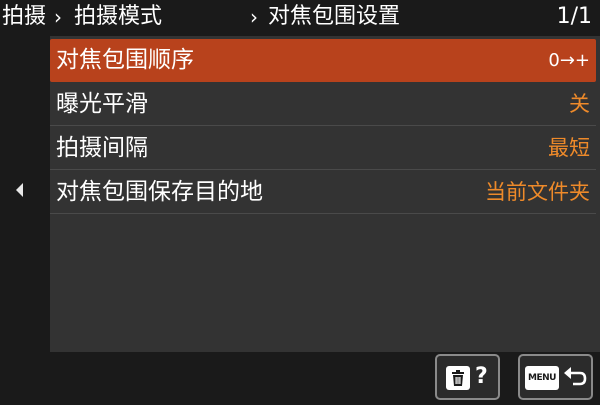 This screenshot has height=405, width=600. I want to click on menu-icon: MENU, so click(542, 378).